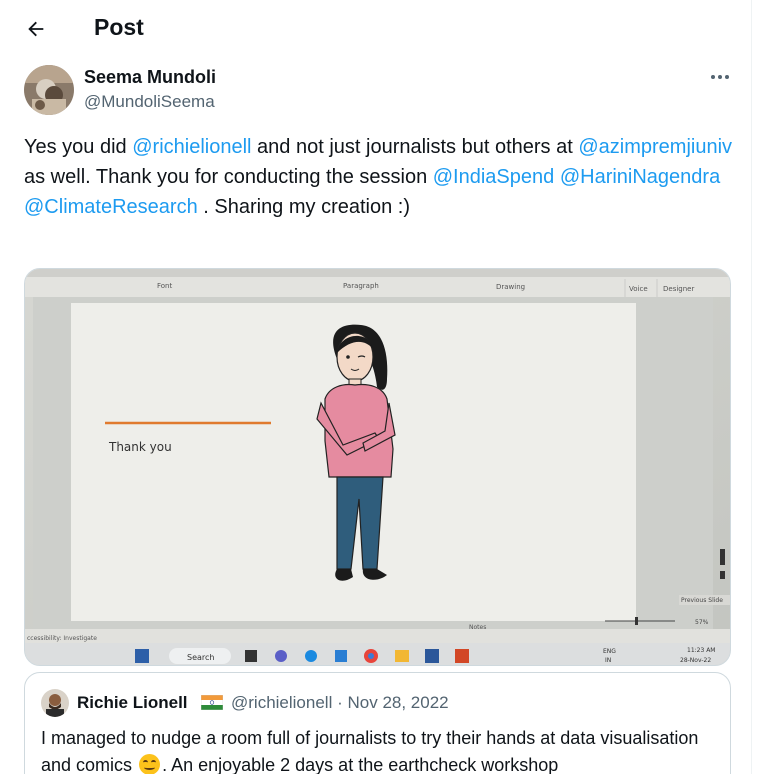  What do you see at coordinates (150, 77) in the screenshot?
I see `author-name: Seema Mundoli` at bounding box center [150, 77].